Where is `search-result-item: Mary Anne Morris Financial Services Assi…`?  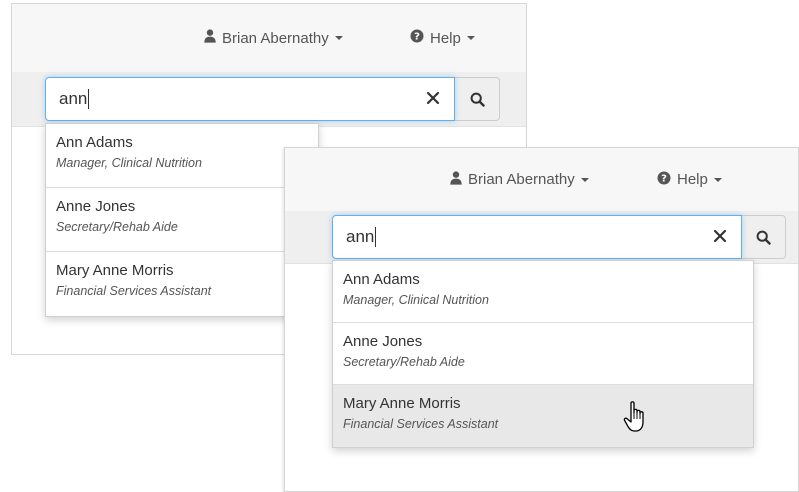 search-result-item: Mary Anne Morris Financial Services Assi… is located at coordinates (182, 284).